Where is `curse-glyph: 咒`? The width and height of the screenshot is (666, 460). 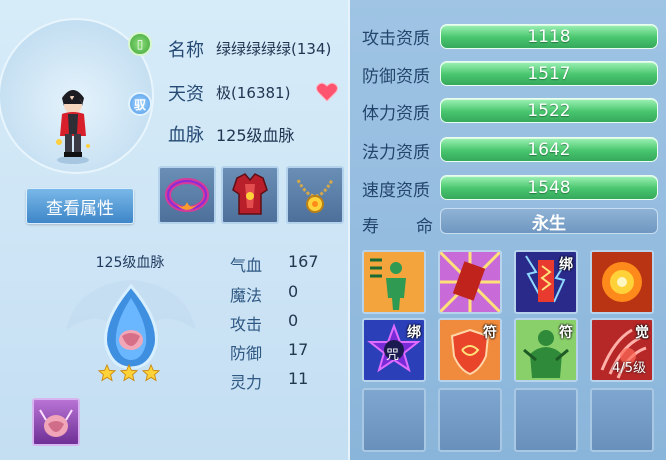
curse-glyph: 咒 is located at coordinates (393, 355).